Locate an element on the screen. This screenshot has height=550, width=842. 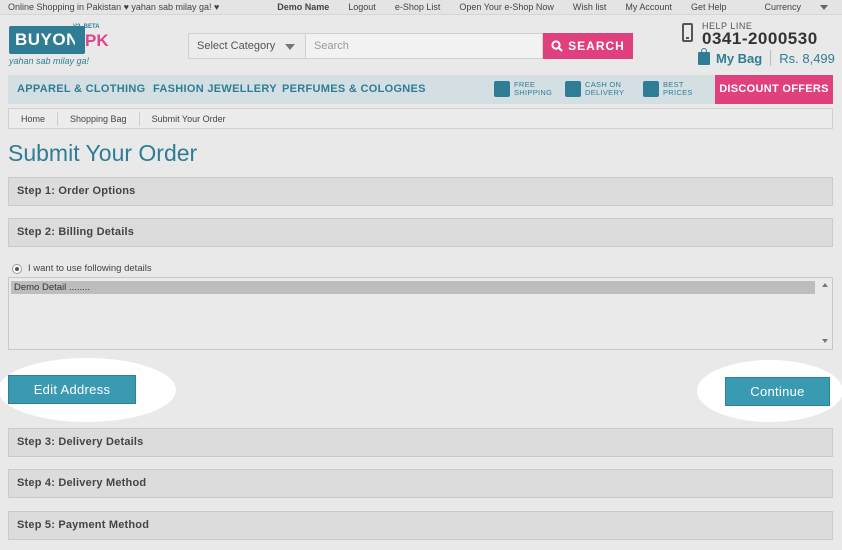
scroll-up-icon is located at coordinates (825, 285).